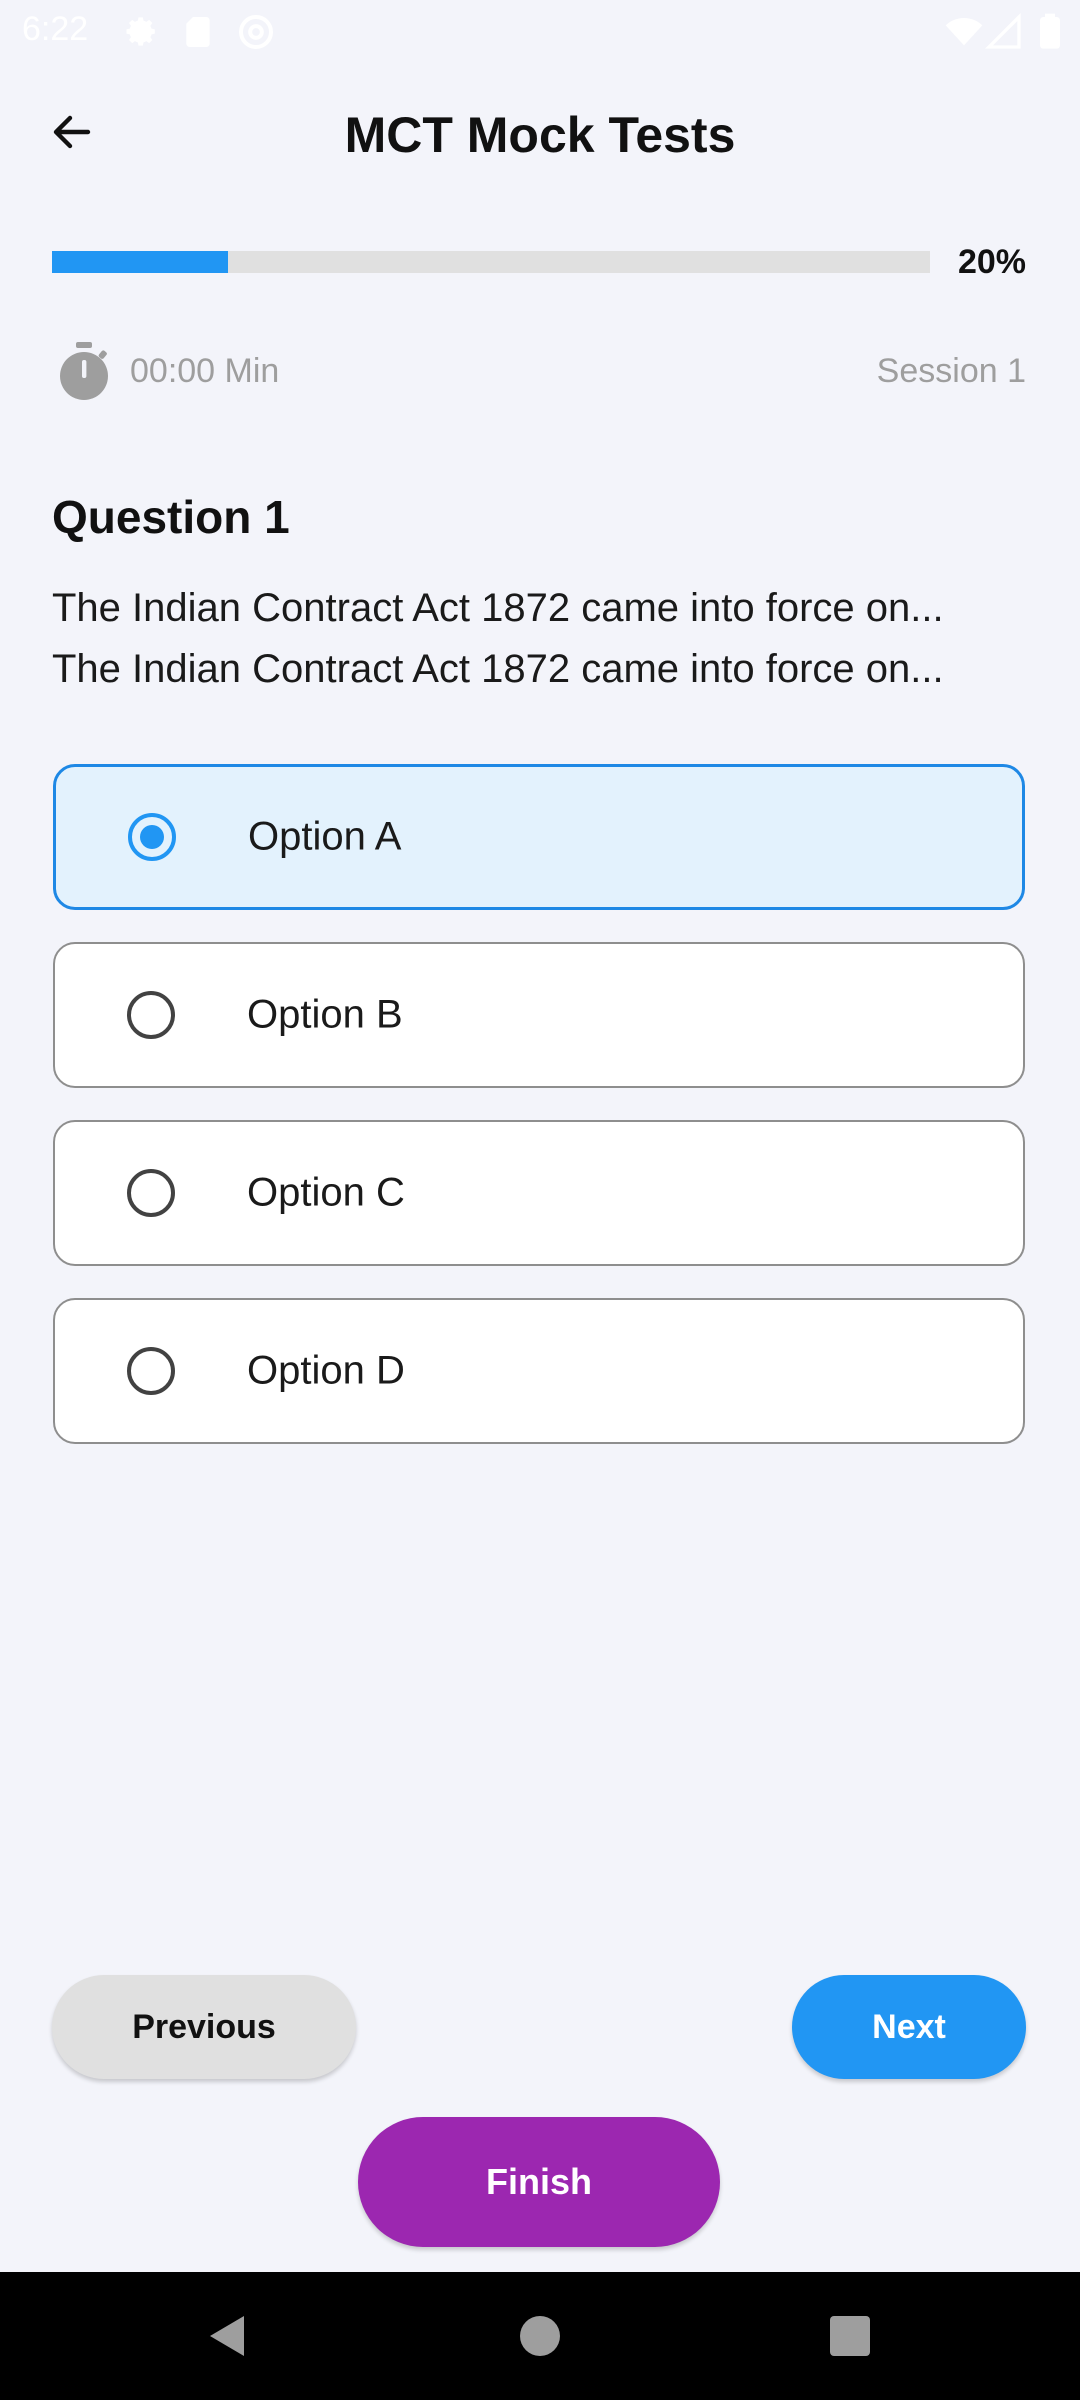  I want to click on sim-card-icon, so click(198, 32).